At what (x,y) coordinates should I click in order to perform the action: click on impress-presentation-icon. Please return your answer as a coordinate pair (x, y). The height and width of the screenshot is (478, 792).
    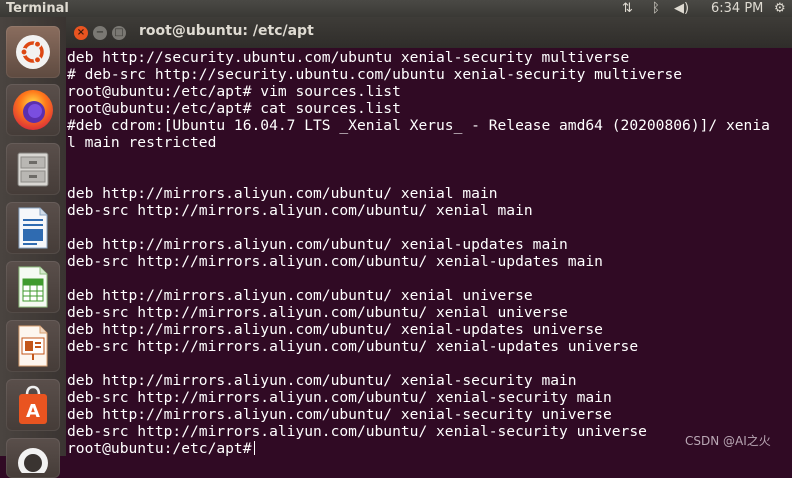
    Looking at the image, I should click on (33, 346).